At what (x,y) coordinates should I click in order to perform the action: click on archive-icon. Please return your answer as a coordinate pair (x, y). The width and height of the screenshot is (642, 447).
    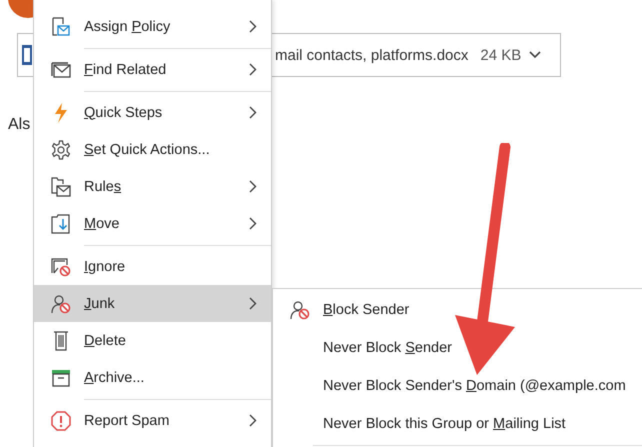
    Looking at the image, I should click on (61, 377).